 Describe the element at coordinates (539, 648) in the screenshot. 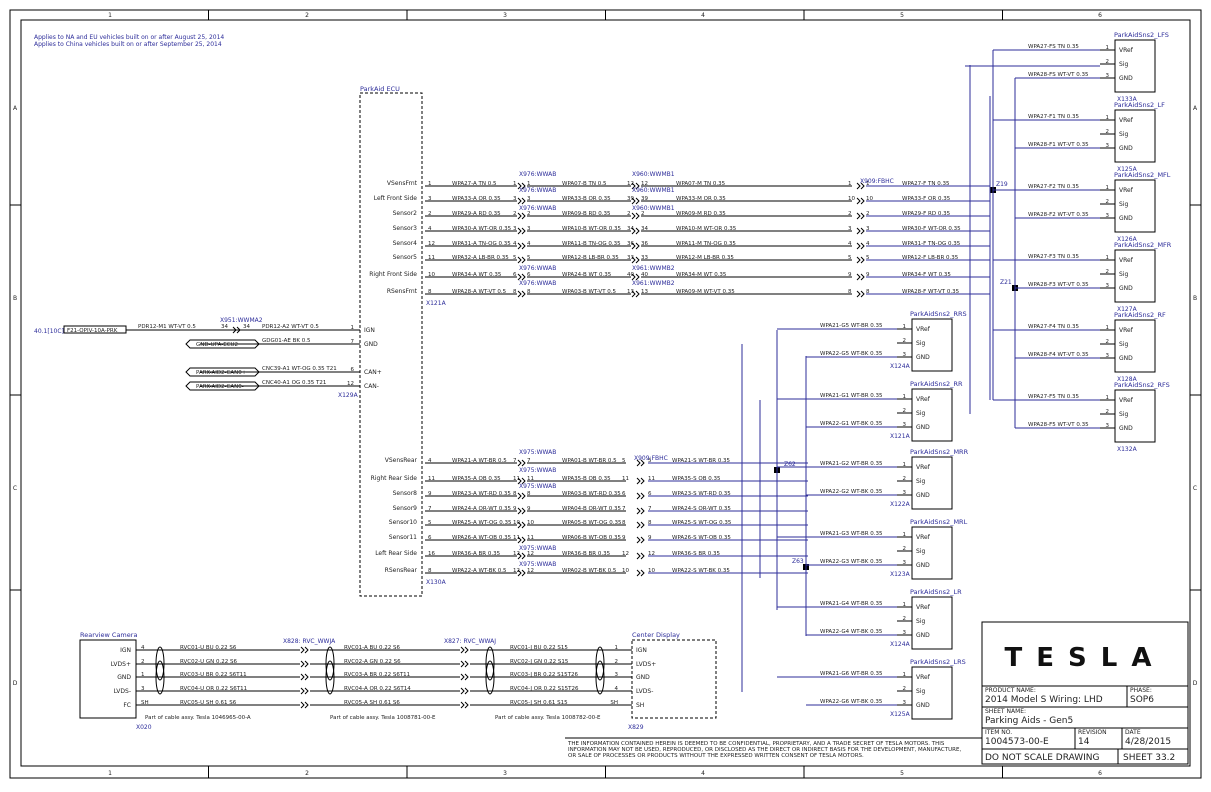

I see `wire-label: RVC01-J BU 0.22 S15` at that location.